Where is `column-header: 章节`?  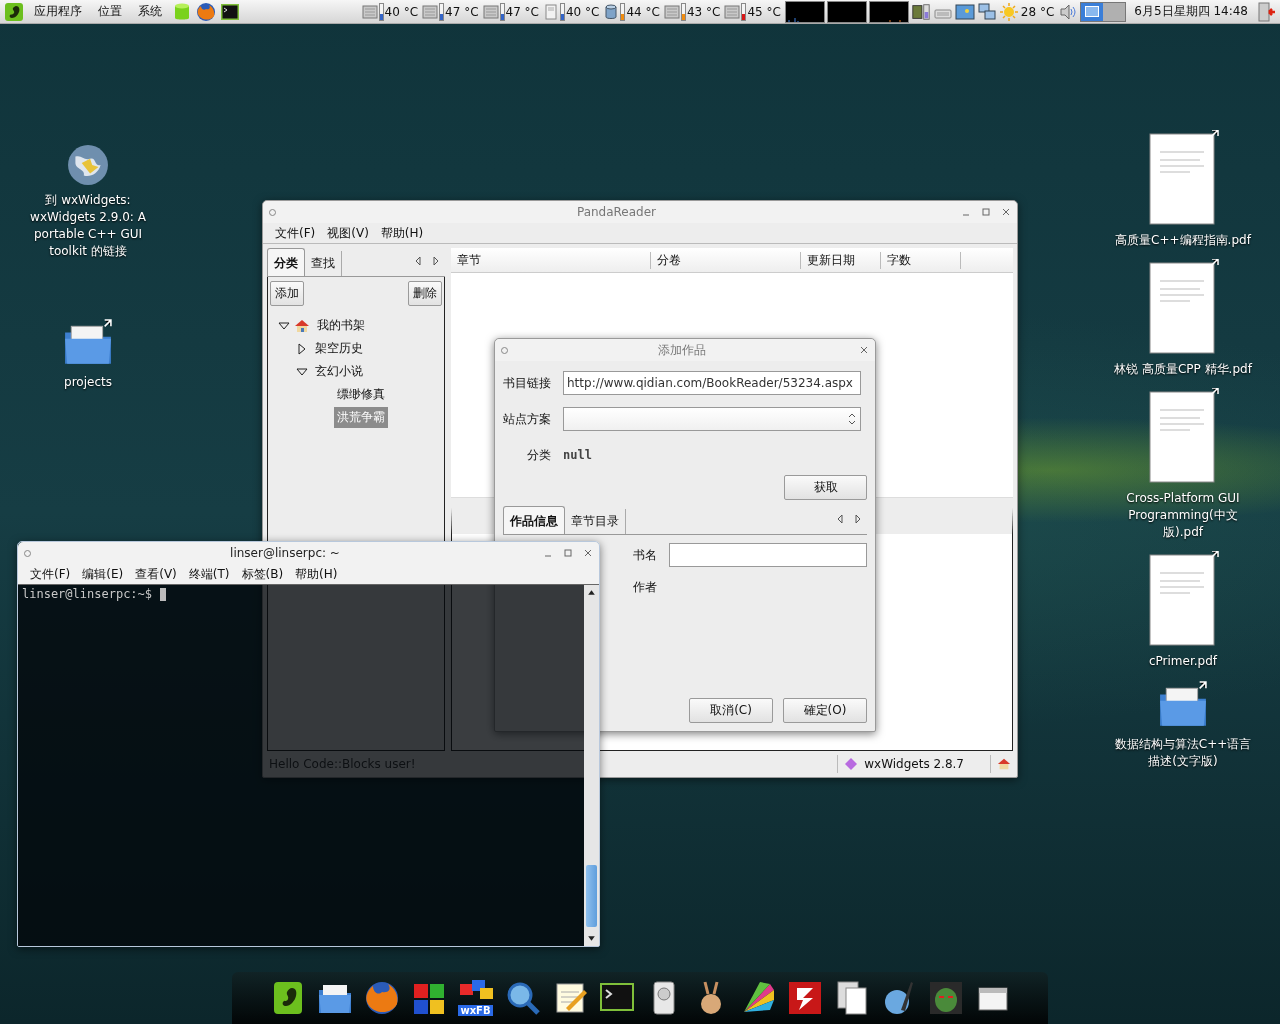
column-header: 章节 is located at coordinates (551, 260).